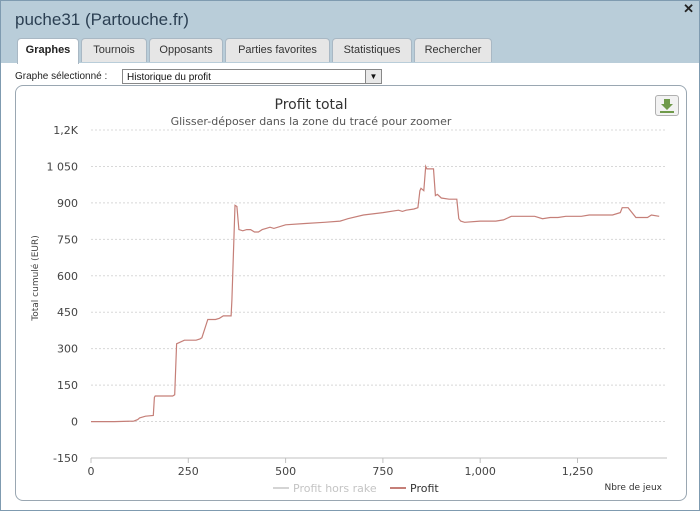 The width and height of the screenshot is (700, 511). Describe the element at coordinates (373, 76) in the screenshot. I see `chevron-down-icon: ▼` at that location.